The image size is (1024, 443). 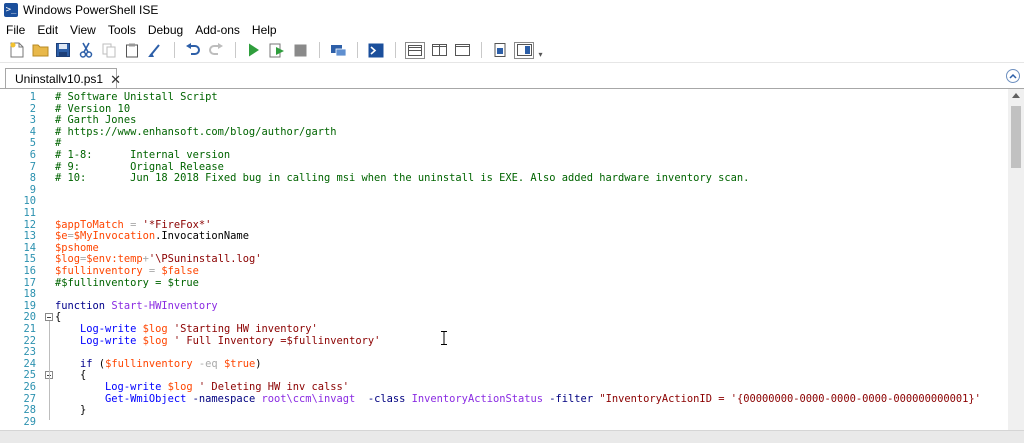 I want to click on new-remote-tab-icon, so click(x=338, y=50).